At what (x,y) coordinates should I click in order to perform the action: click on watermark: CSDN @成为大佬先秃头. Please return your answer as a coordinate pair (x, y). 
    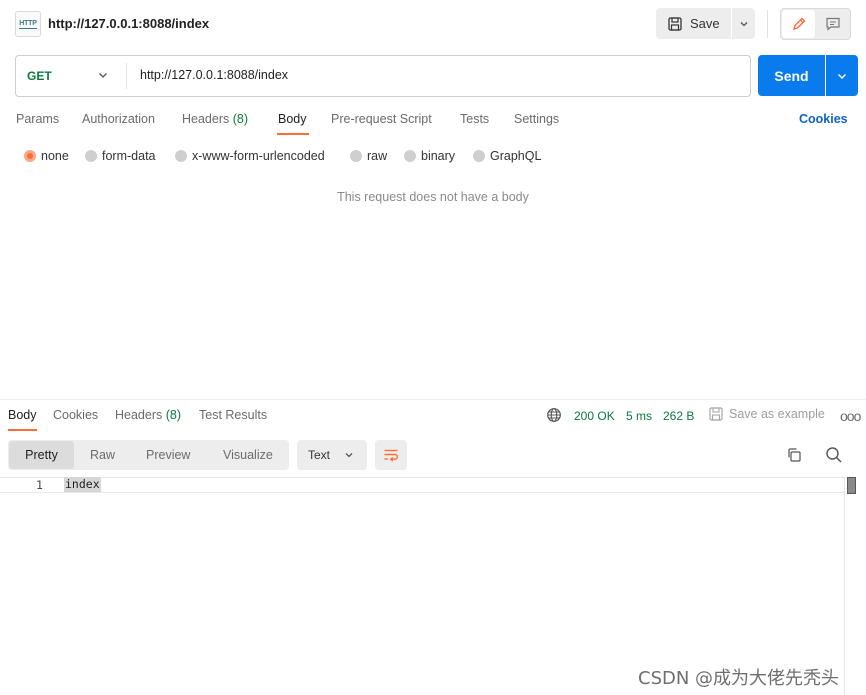
    Looking at the image, I should click on (739, 678).